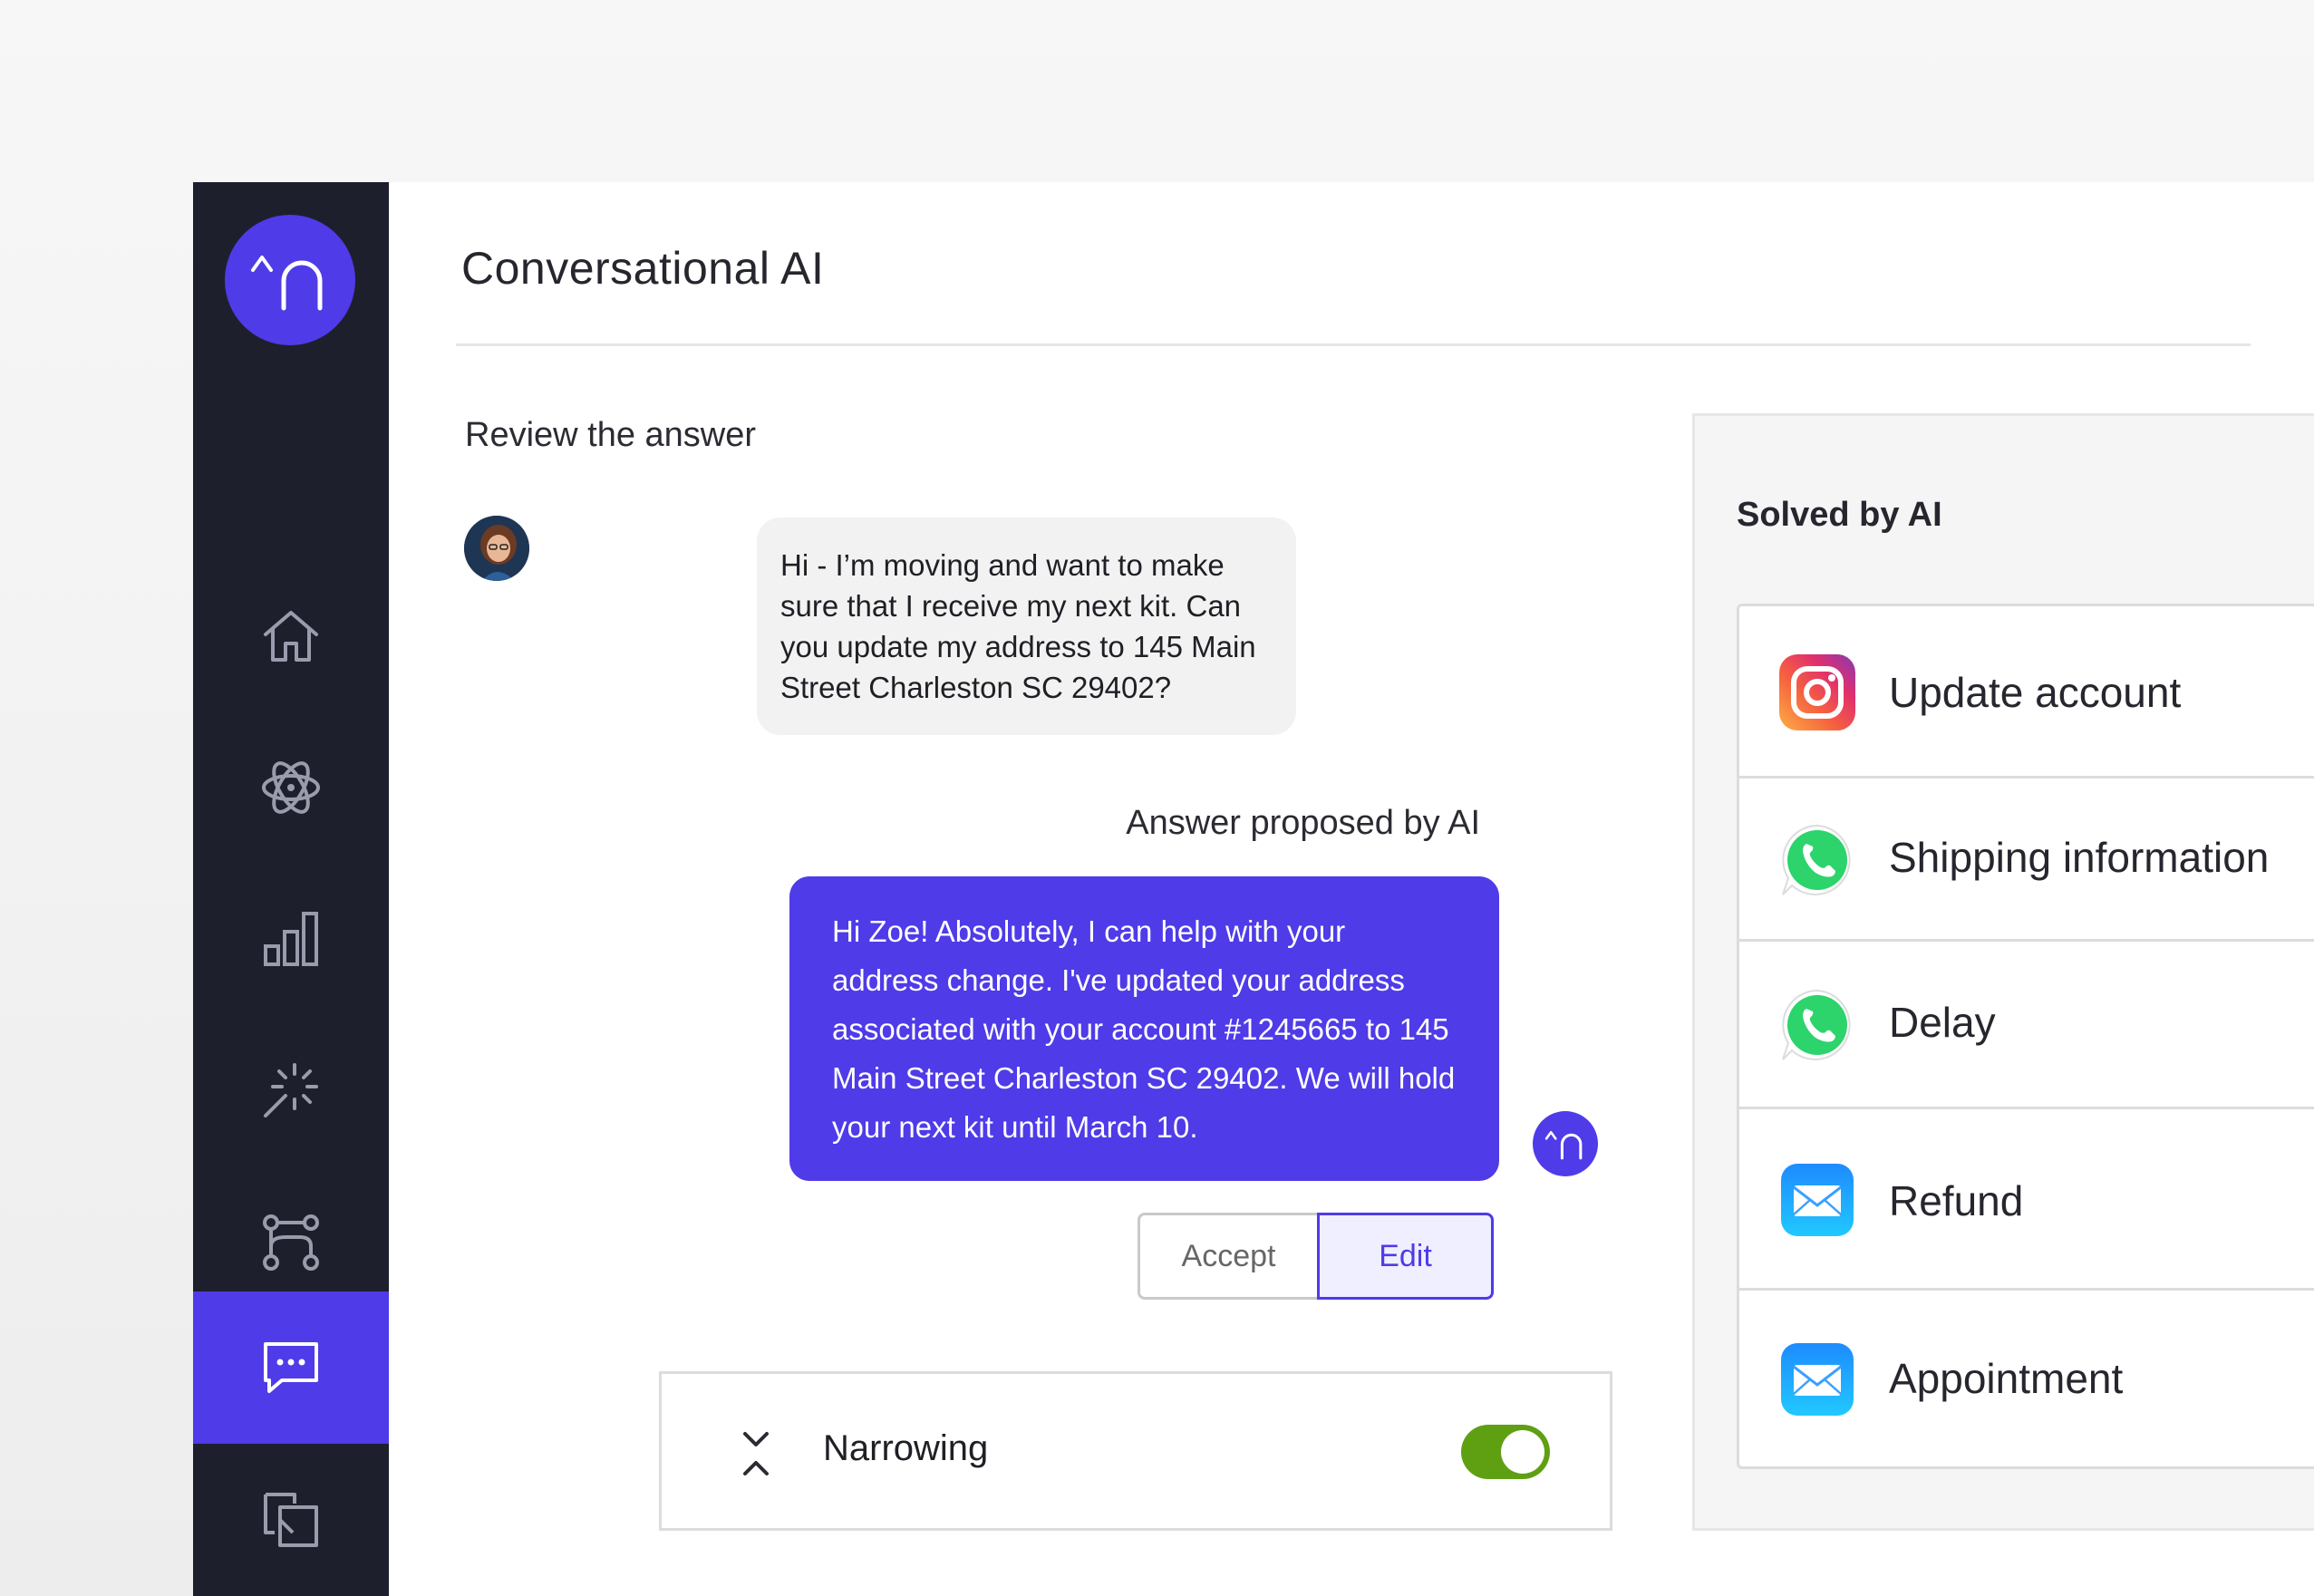 This screenshot has width=2314, height=1596. What do you see at coordinates (2035, 692) in the screenshot?
I see `solved-item-label: Update account` at bounding box center [2035, 692].